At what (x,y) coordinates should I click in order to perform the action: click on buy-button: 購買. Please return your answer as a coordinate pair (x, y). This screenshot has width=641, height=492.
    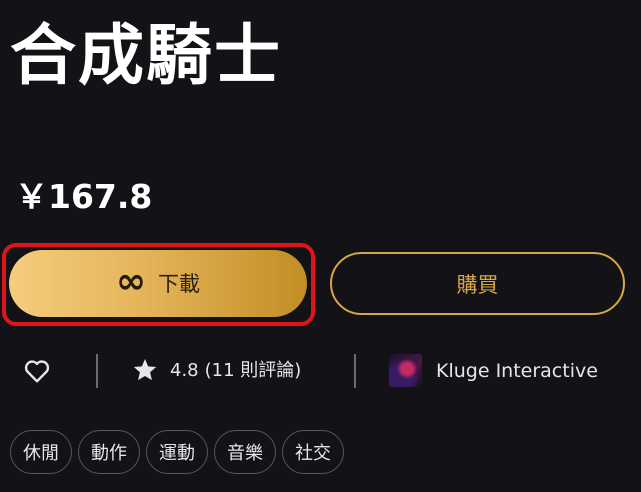
    Looking at the image, I should click on (477, 283).